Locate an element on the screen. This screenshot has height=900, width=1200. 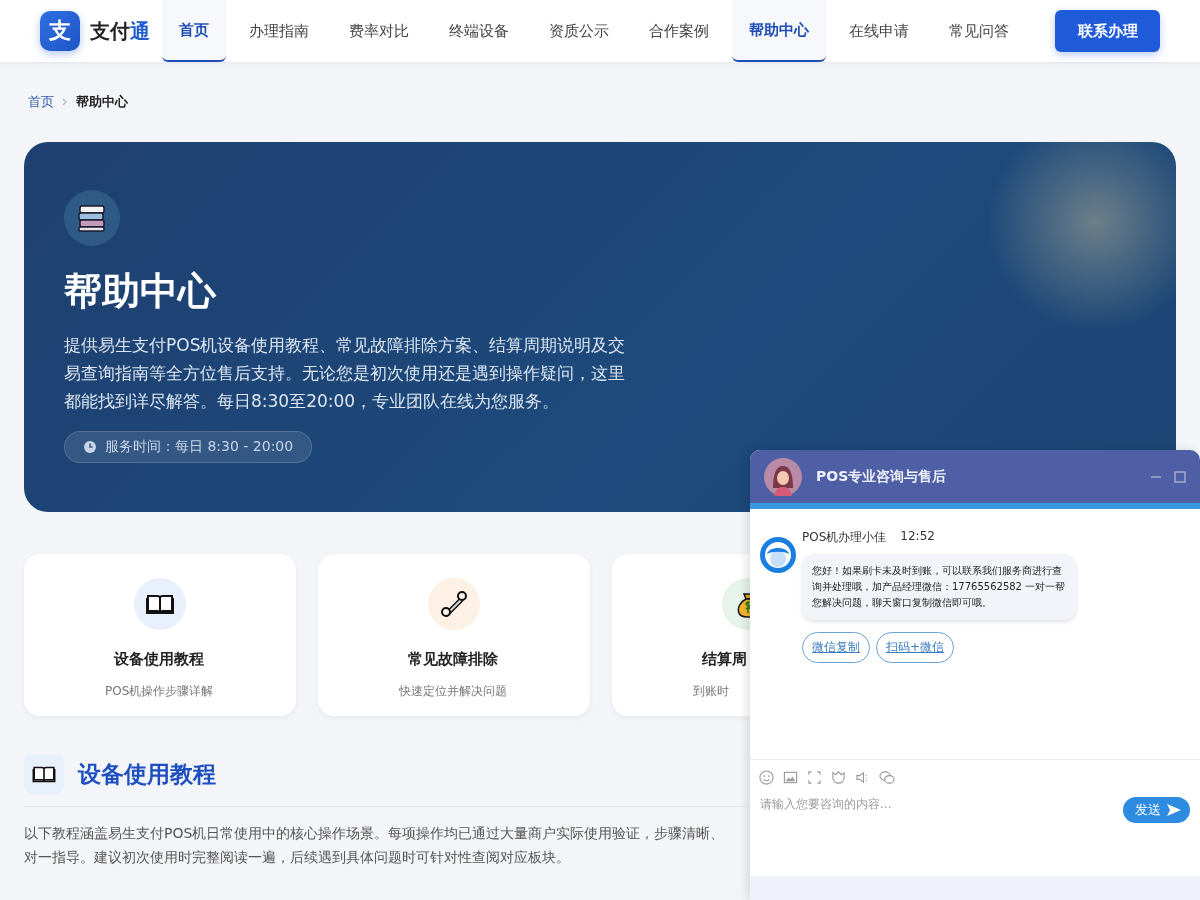
nav-tab: 费率对比 is located at coordinates (379, 31).